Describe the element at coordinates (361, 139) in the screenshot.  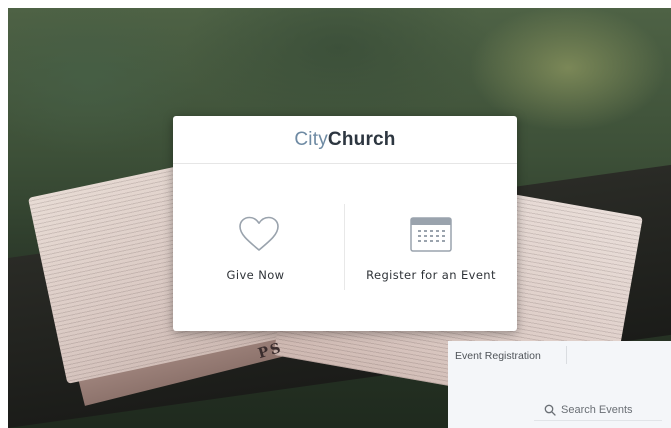
I see `brand-name-bold: Church` at that location.